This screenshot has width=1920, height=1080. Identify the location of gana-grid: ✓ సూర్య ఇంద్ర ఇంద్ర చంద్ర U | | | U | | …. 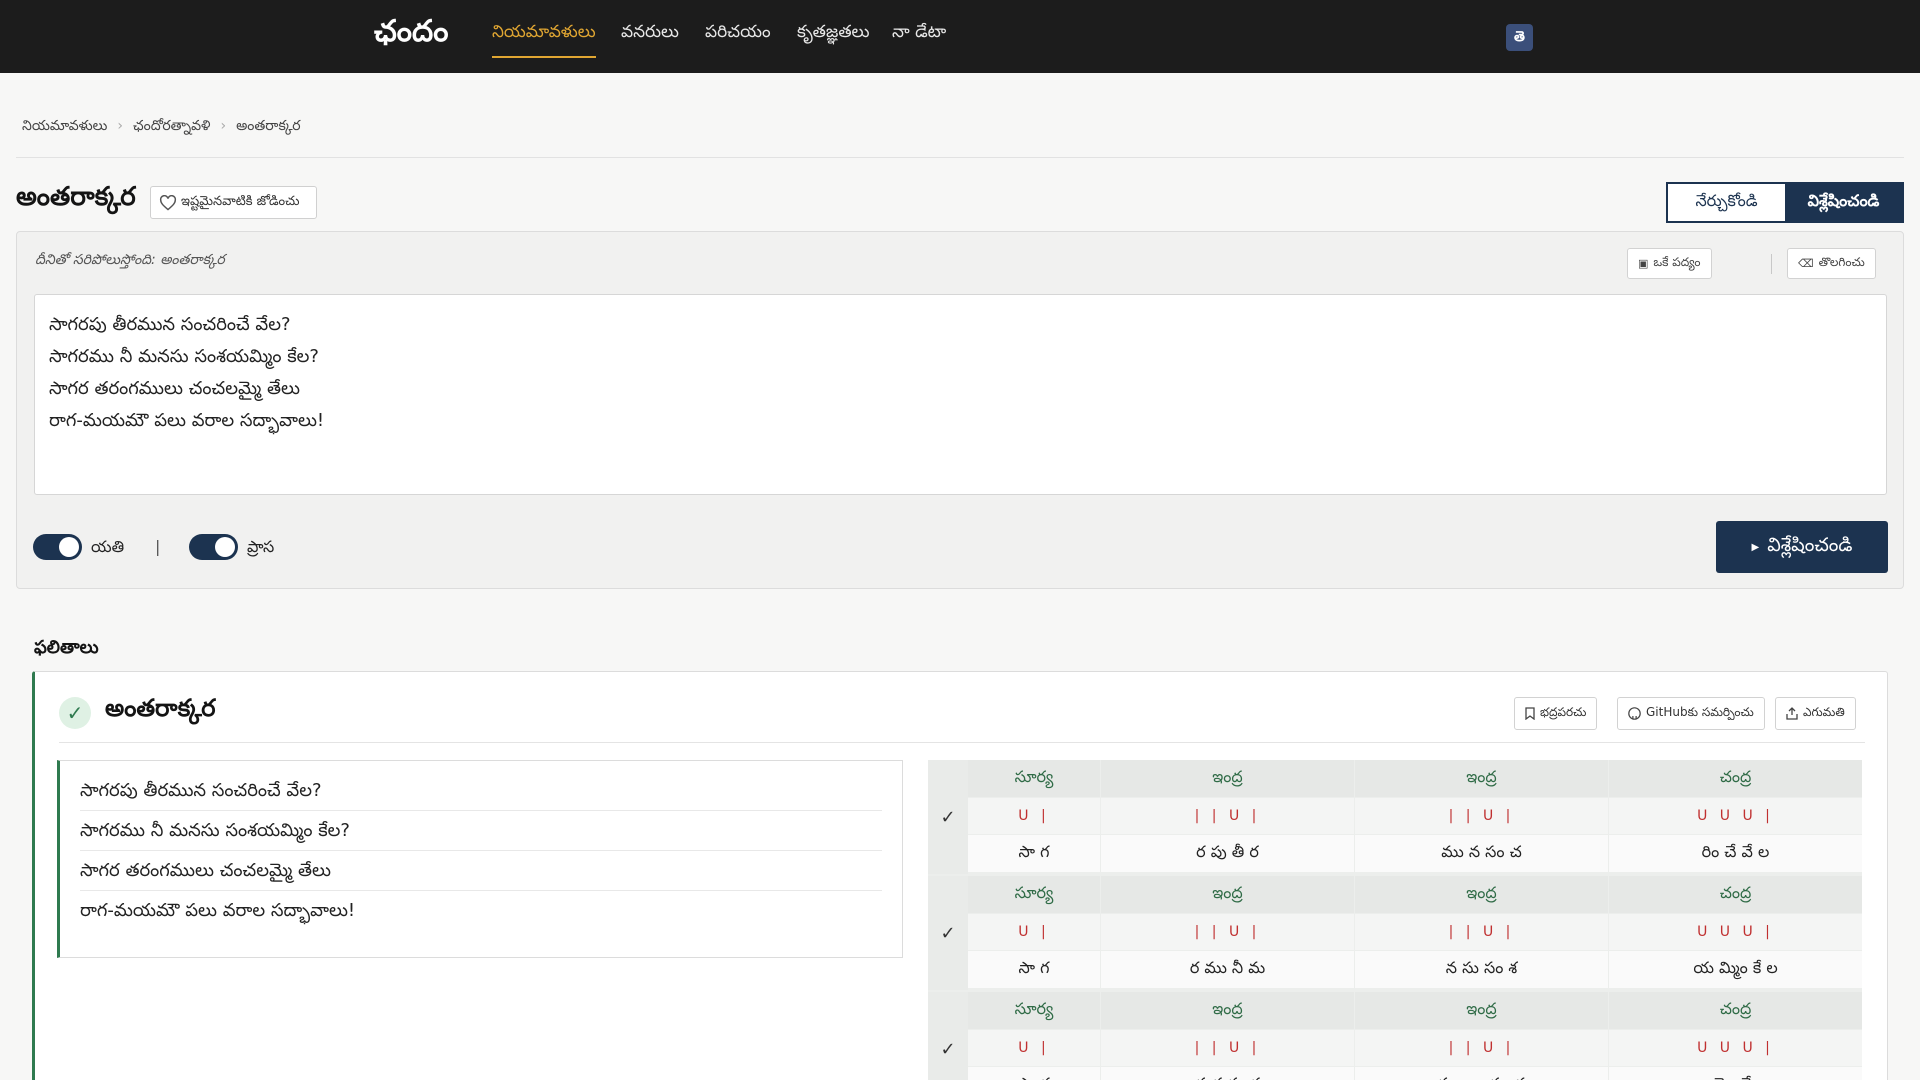
(1395, 920).